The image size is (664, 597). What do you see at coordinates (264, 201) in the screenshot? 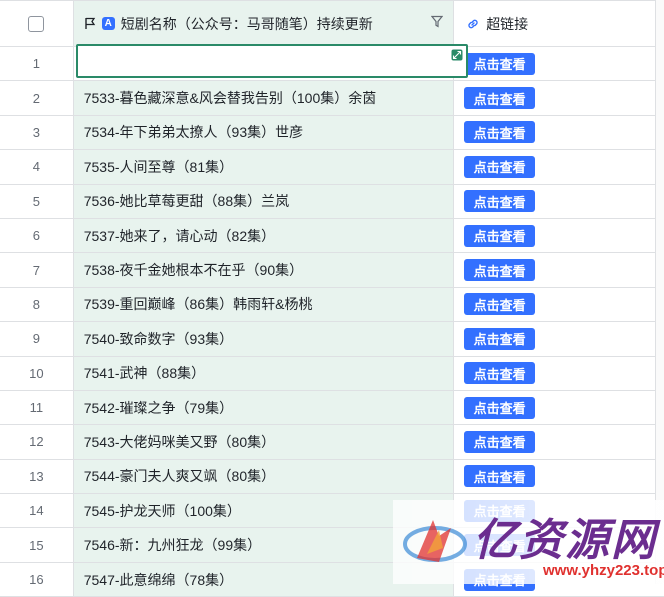
I see `drama-name-cell: 7536-她比草莓更甜（88集）兰岚` at bounding box center [264, 201].